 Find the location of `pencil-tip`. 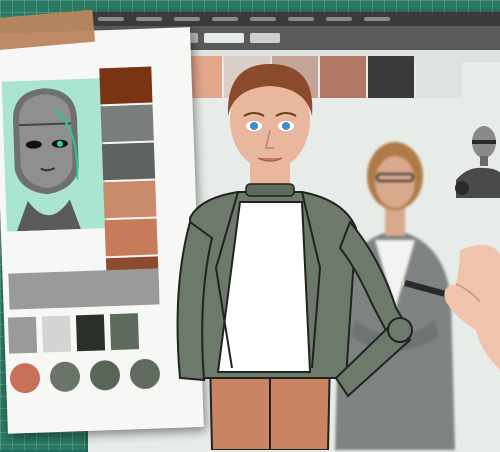

pencil-tip is located at coordinates (402, 283).